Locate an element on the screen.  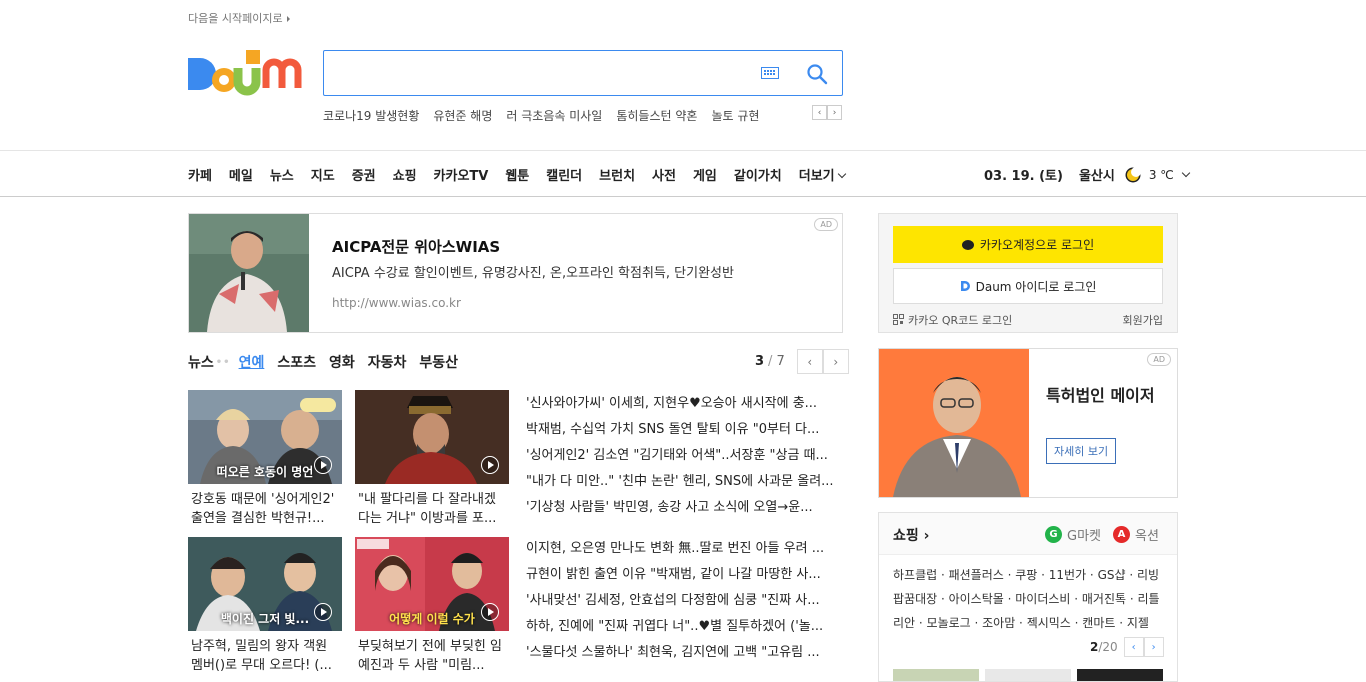
see-more-button: 자세히 보기 is located at coordinates (1081, 451).